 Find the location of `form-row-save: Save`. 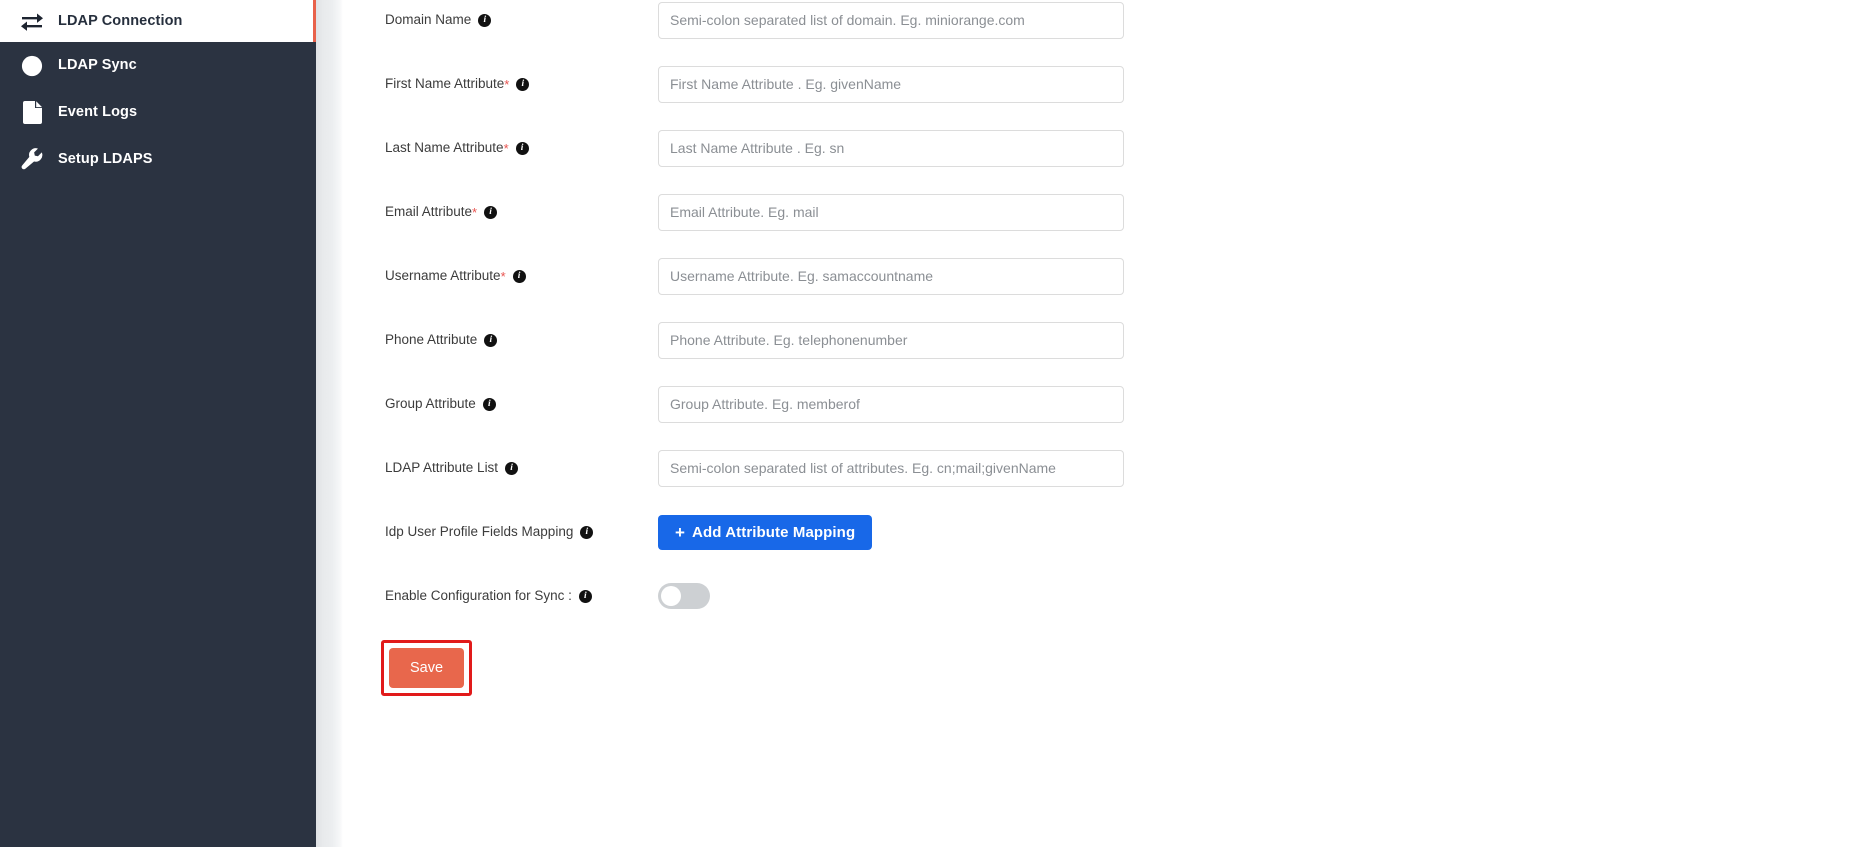

form-row-save: Save is located at coordinates (1100, 675).